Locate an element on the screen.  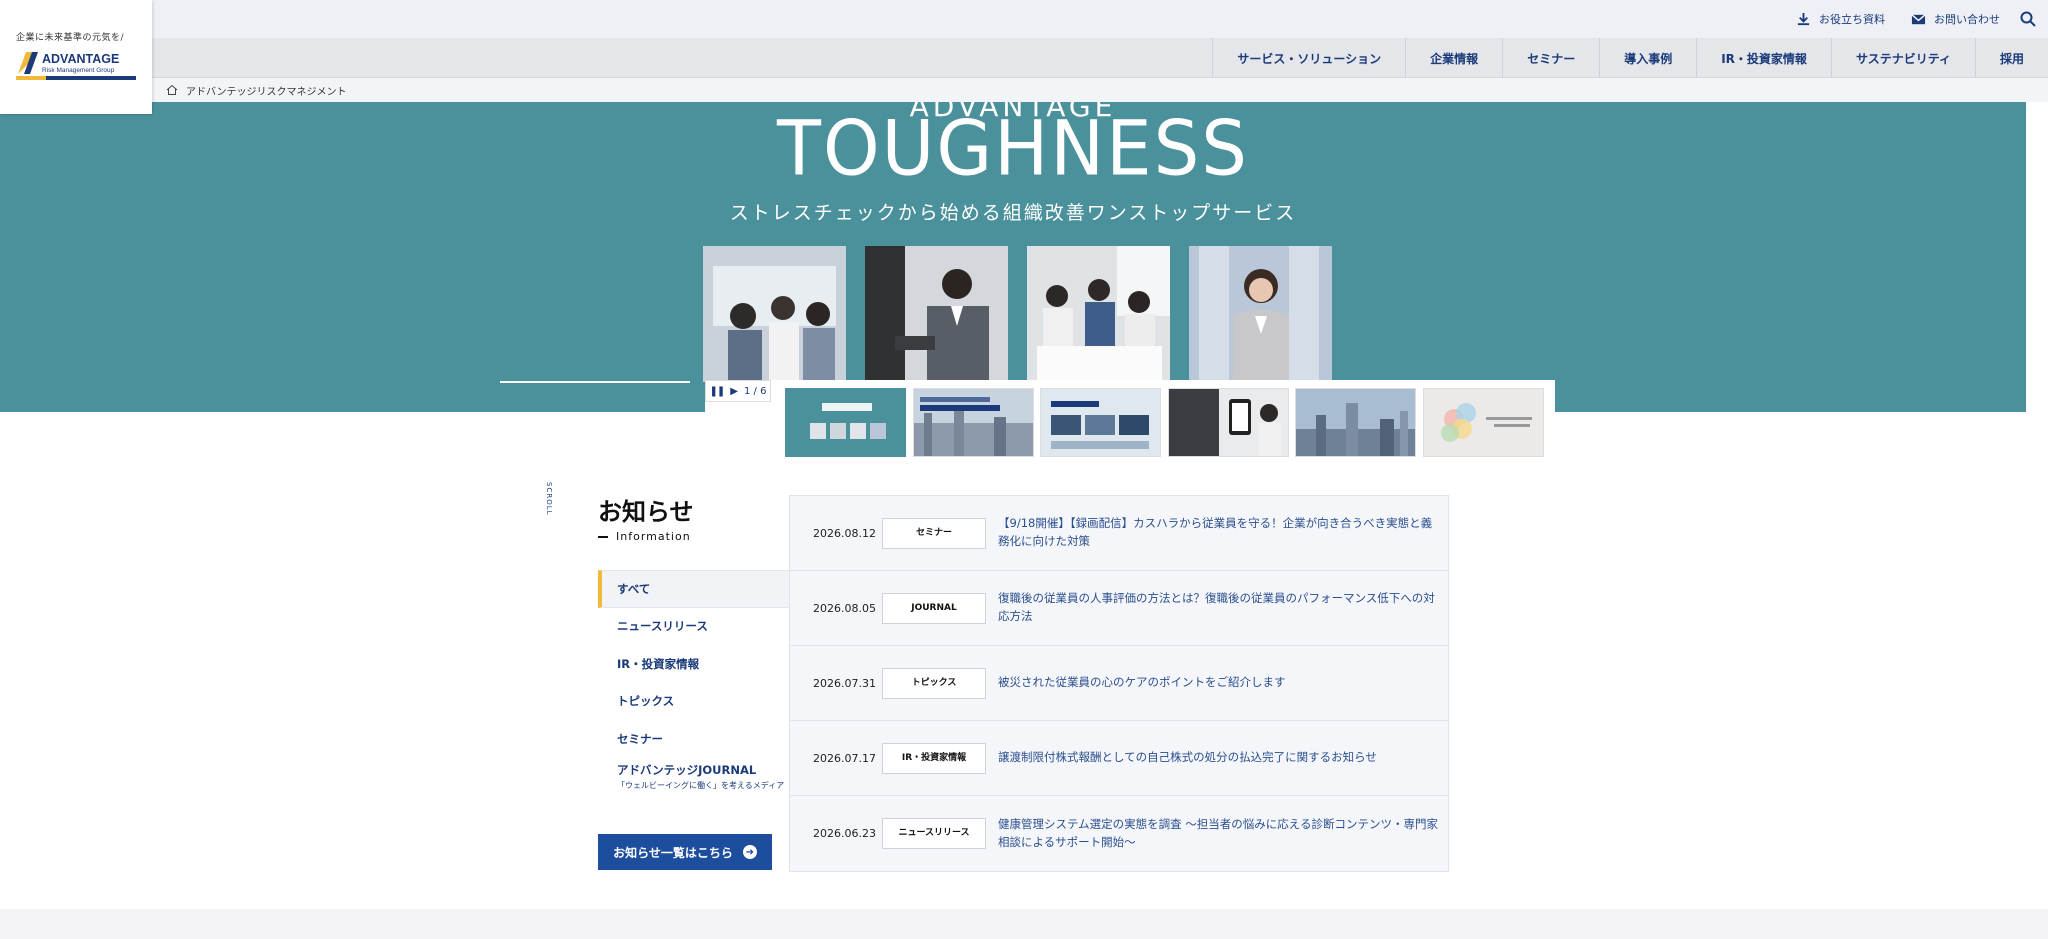
play-icon: ▶ is located at coordinates (734, 391).